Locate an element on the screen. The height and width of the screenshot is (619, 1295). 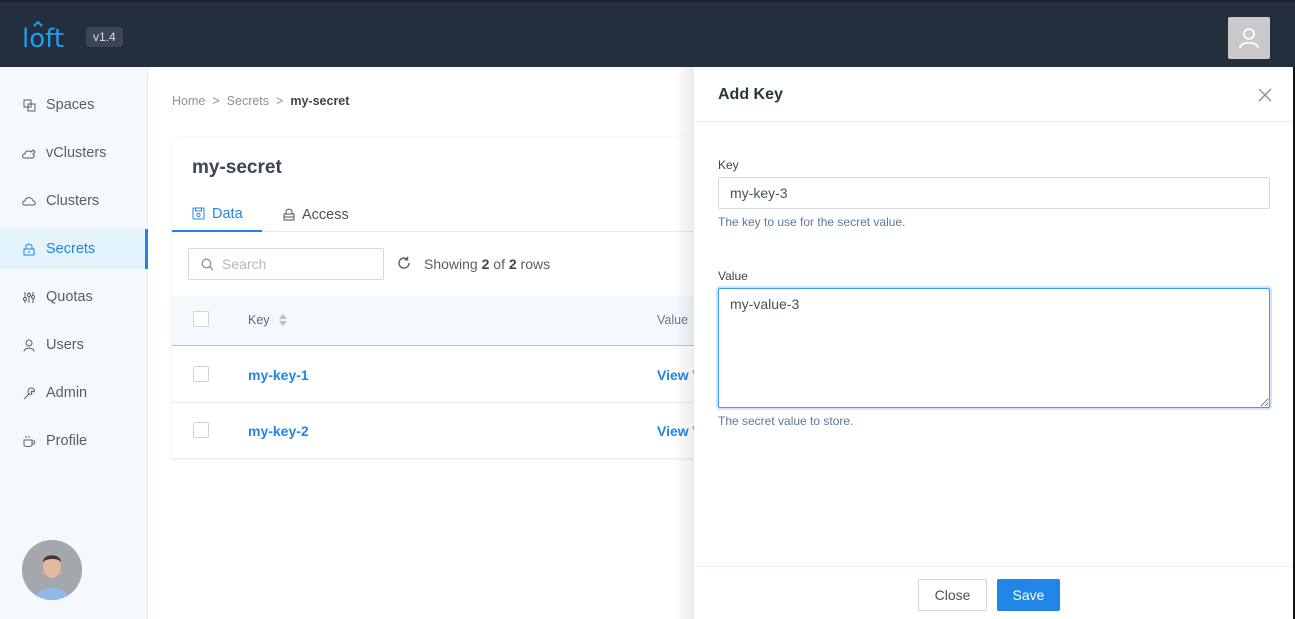
row-count-prefix: Showing is located at coordinates (451, 264).